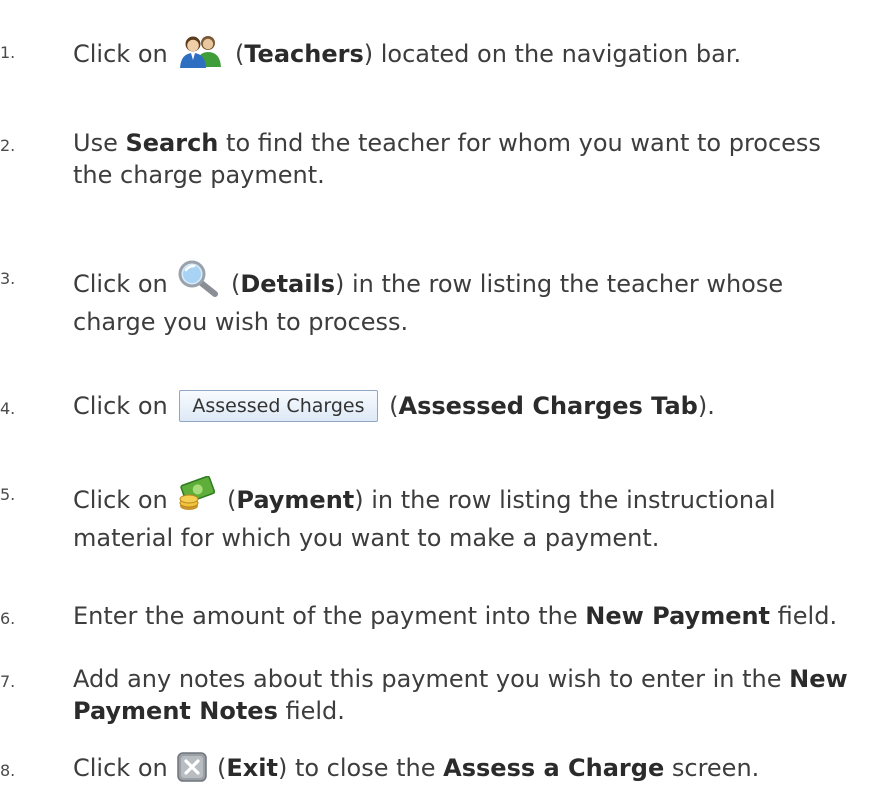 The width and height of the screenshot is (869, 794). I want to click on step-number: 3., so click(8, 278).